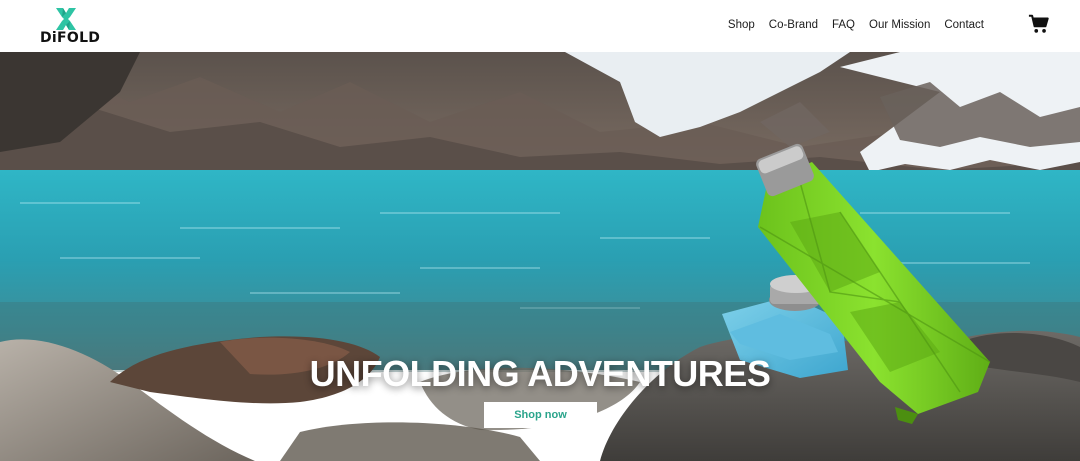 The height and width of the screenshot is (461, 1080). What do you see at coordinates (540, 373) in the screenshot?
I see `hero-title: UNFOLDING ADVENTURES` at bounding box center [540, 373].